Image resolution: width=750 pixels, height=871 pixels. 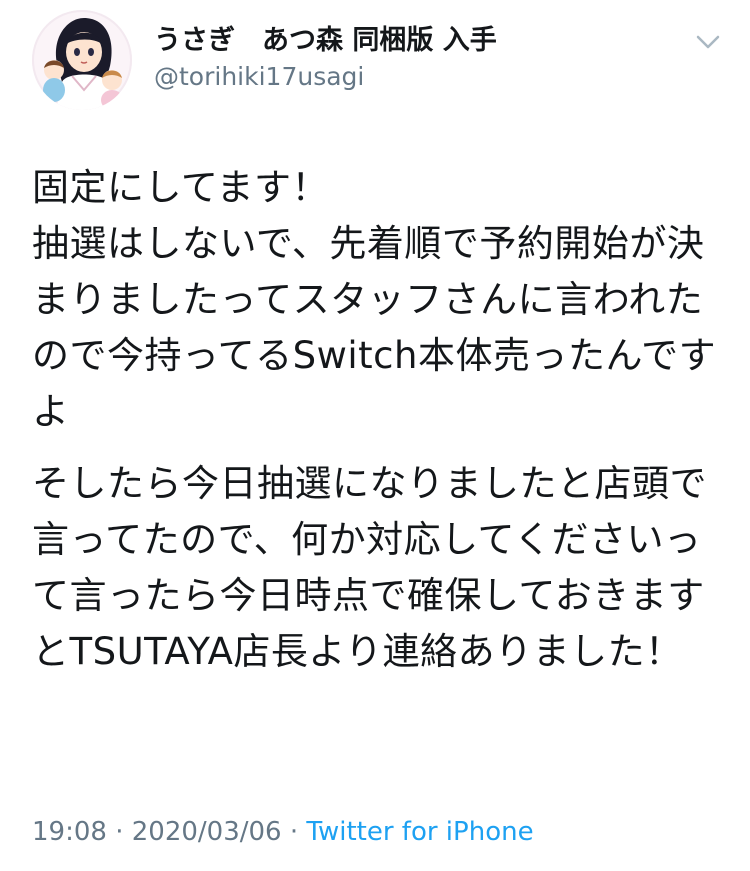 I want to click on user-names: うさぎ あつ森 同梱版 入手 @torihiki17usagi, so click(x=325, y=59).